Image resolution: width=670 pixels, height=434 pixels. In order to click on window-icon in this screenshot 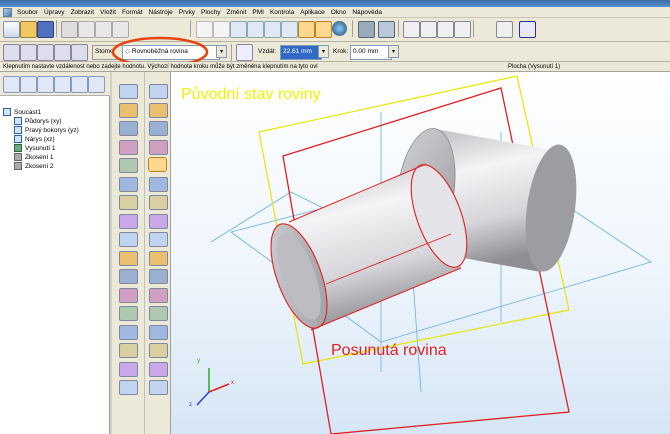, I will do `click(504, 29)`.